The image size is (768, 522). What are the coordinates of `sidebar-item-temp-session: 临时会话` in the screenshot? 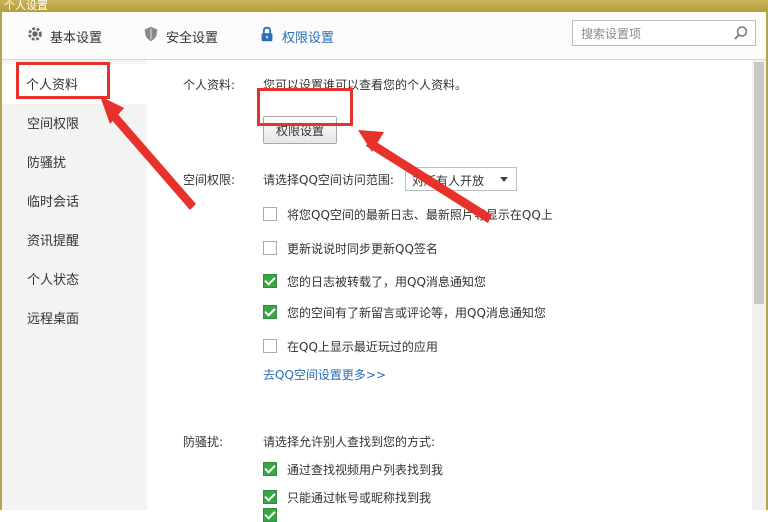 It's located at (53, 200).